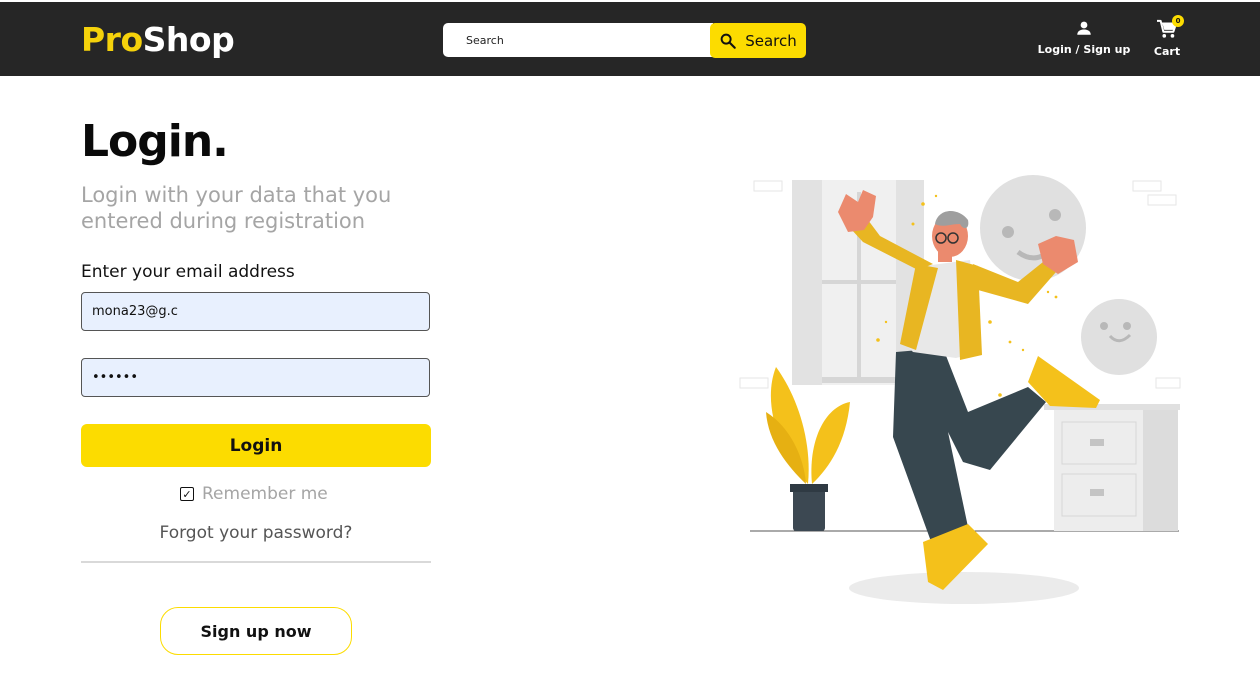 The width and height of the screenshot is (1260, 698). What do you see at coordinates (1084, 49) in the screenshot?
I see `login-signup-label: Login / Sign up` at bounding box center [1084, 49].